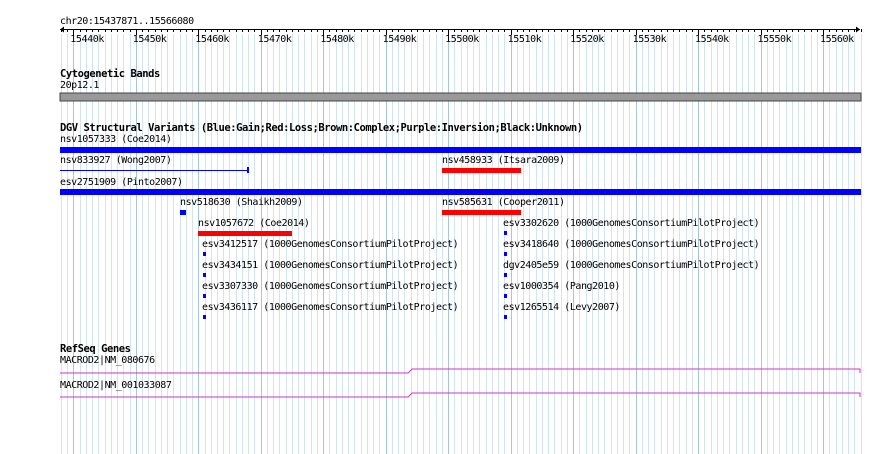 The width and height of the screenshot is (890, 454). Describe the element at coordinates (149, 39) in the screenshot. I see `ruler-tick-label: 15450k` at that location.